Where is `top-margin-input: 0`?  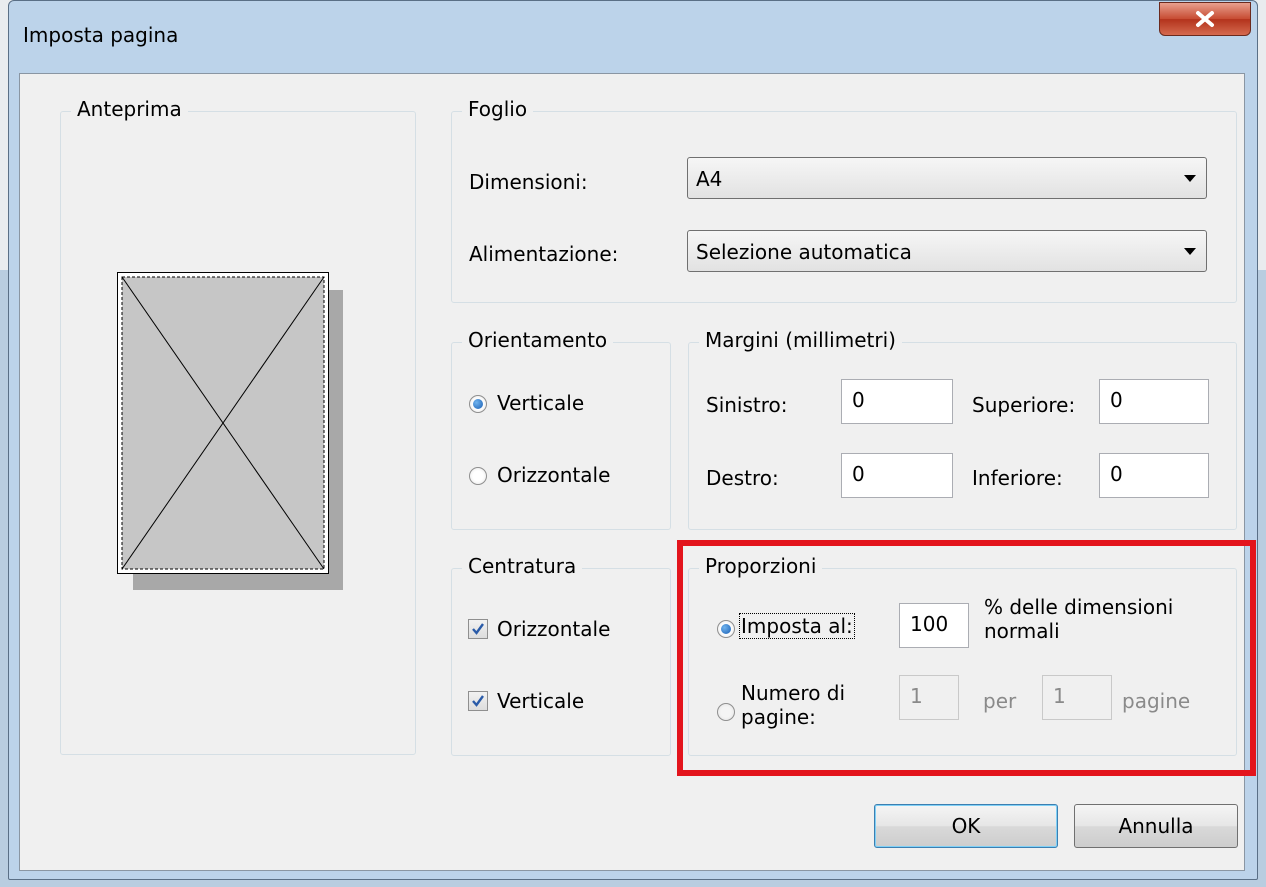
top-margin-input: 0 is located at coordinates (1154, 401).